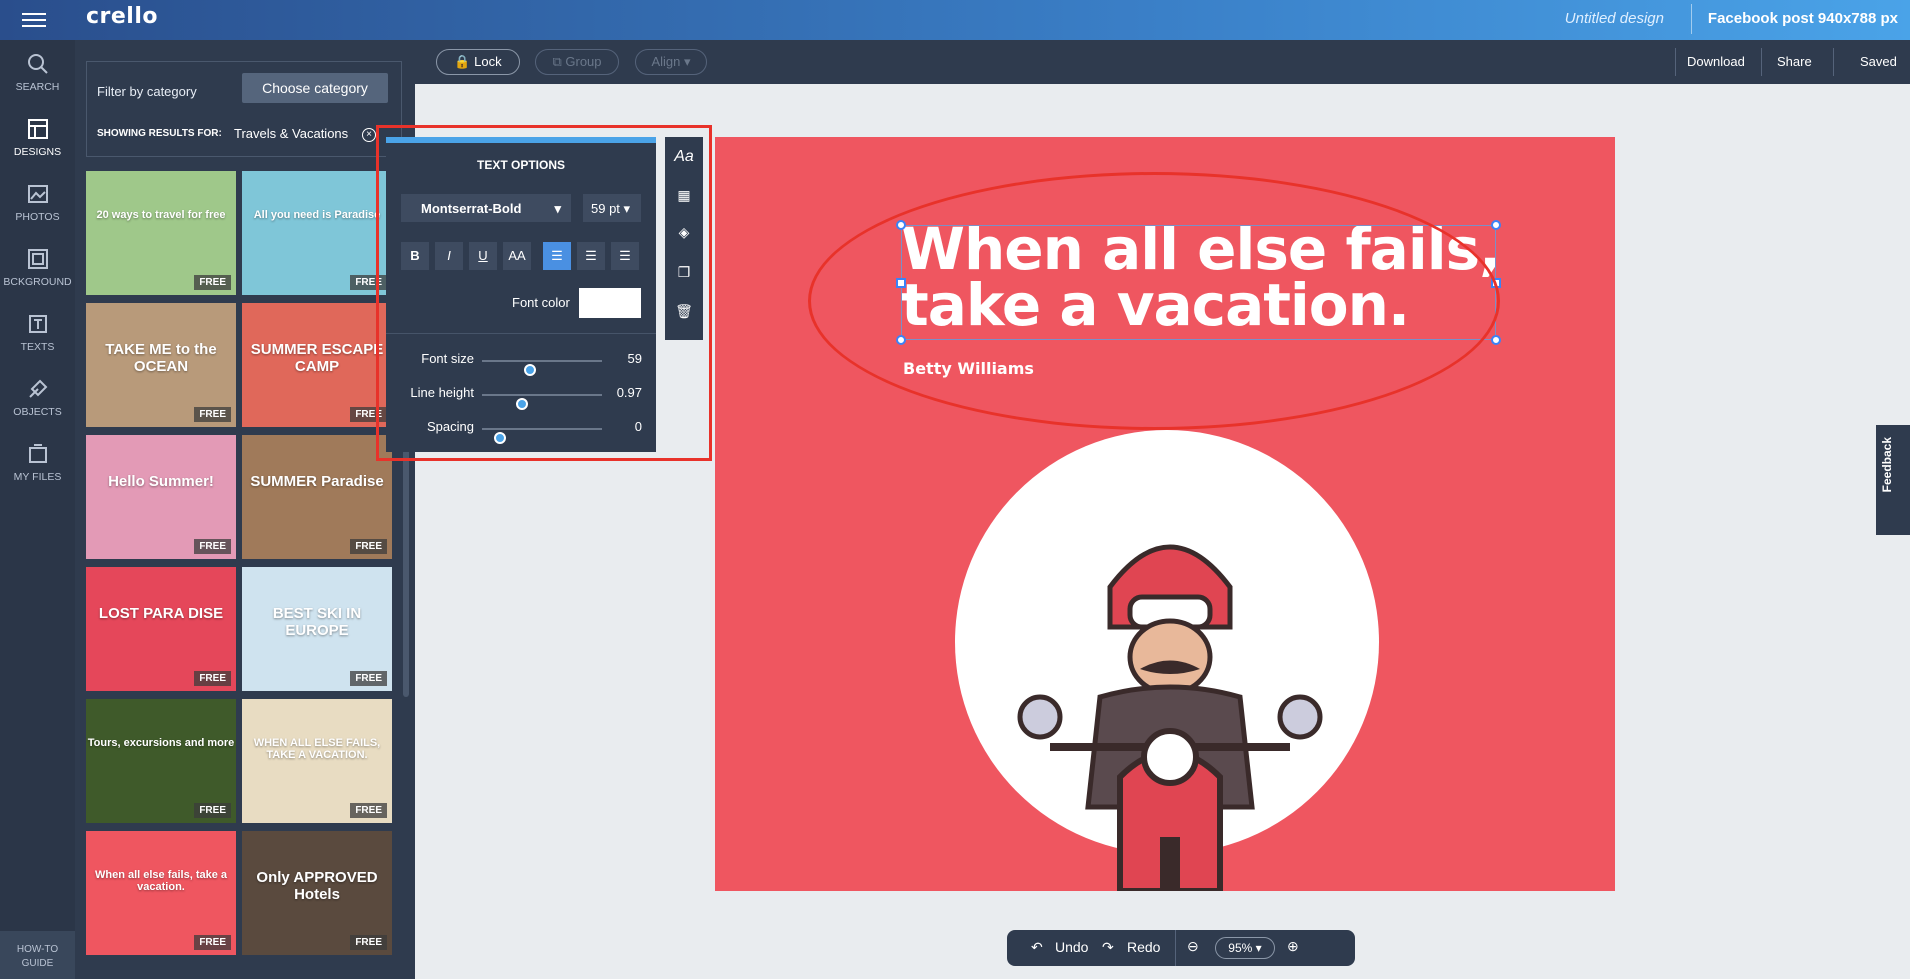 Image resolution: width=1910 pixels, height=979 pixels. Describe the element at coordinates (317, 215) in the screenshot. I see `thumbnail-text: All you need is Paradise` at that location.